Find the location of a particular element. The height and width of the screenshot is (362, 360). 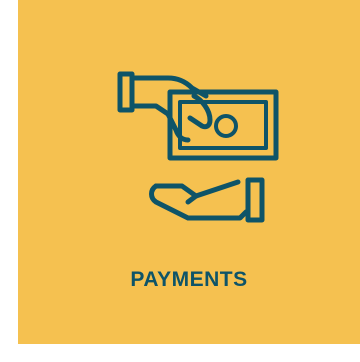

payments-label: PAYMENTS is located at coordinates (189, 279).